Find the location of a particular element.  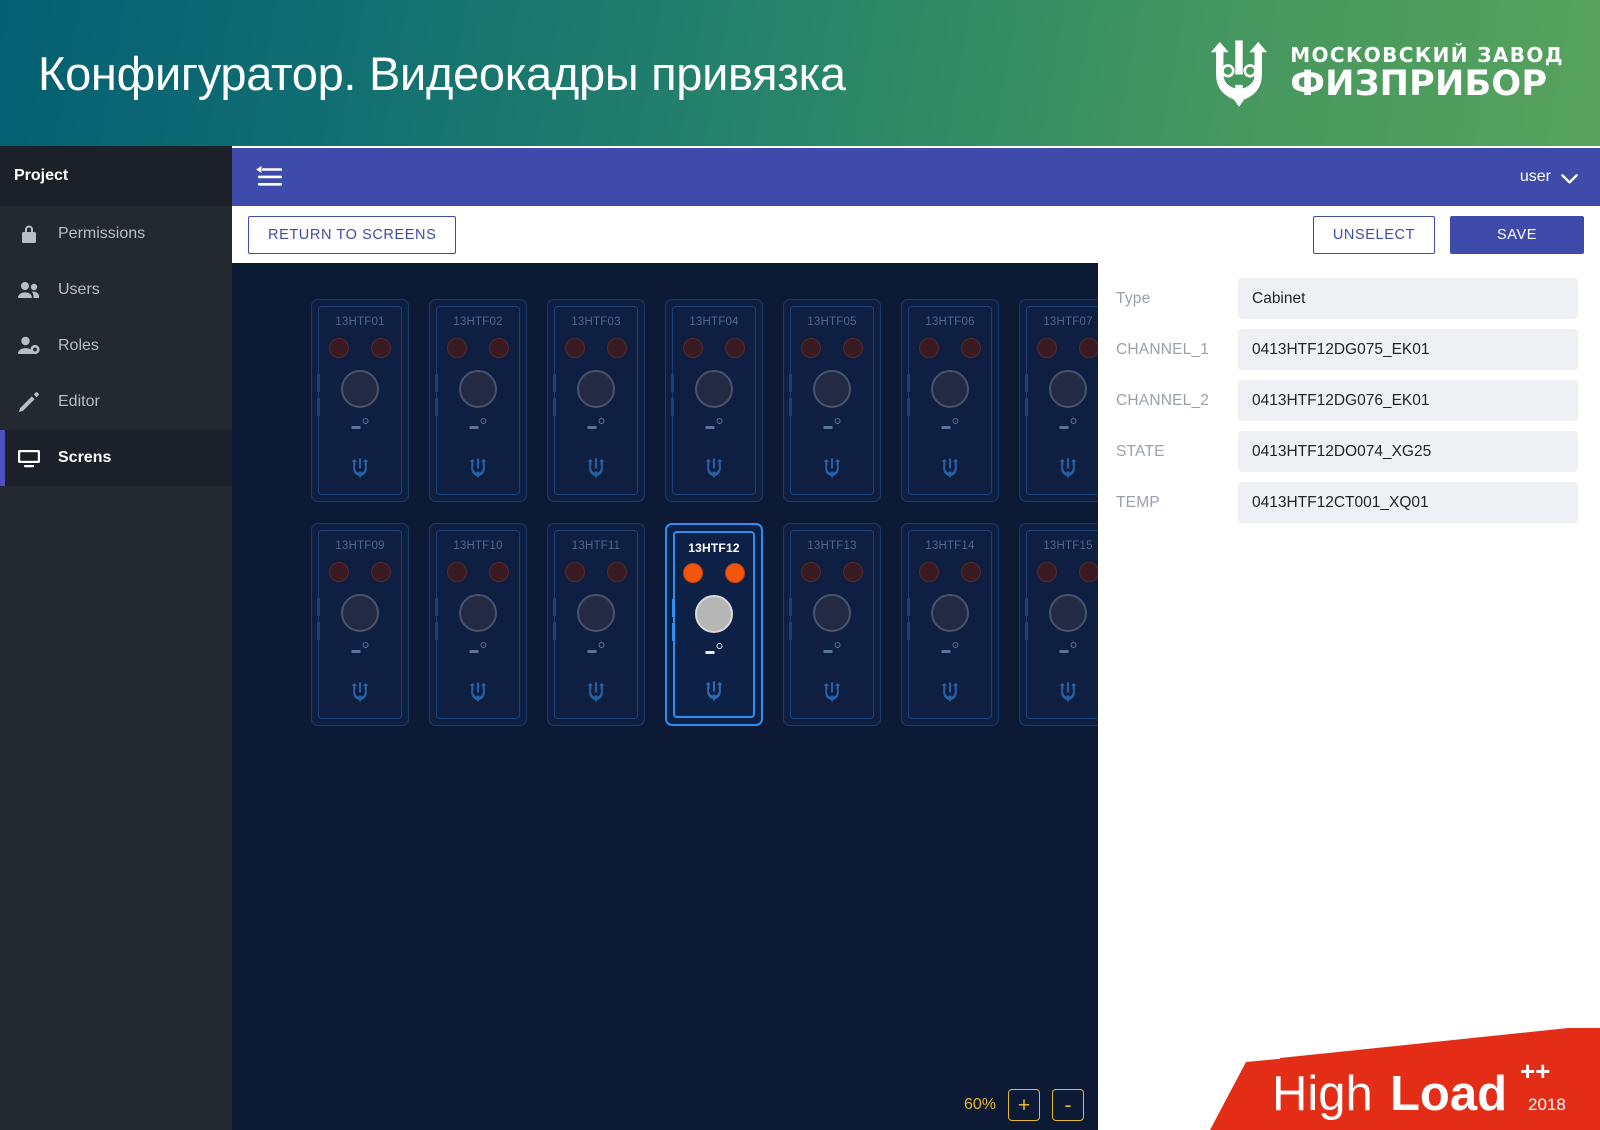

cabinet: 13HTF07 is located at coordinates (1056, 400).